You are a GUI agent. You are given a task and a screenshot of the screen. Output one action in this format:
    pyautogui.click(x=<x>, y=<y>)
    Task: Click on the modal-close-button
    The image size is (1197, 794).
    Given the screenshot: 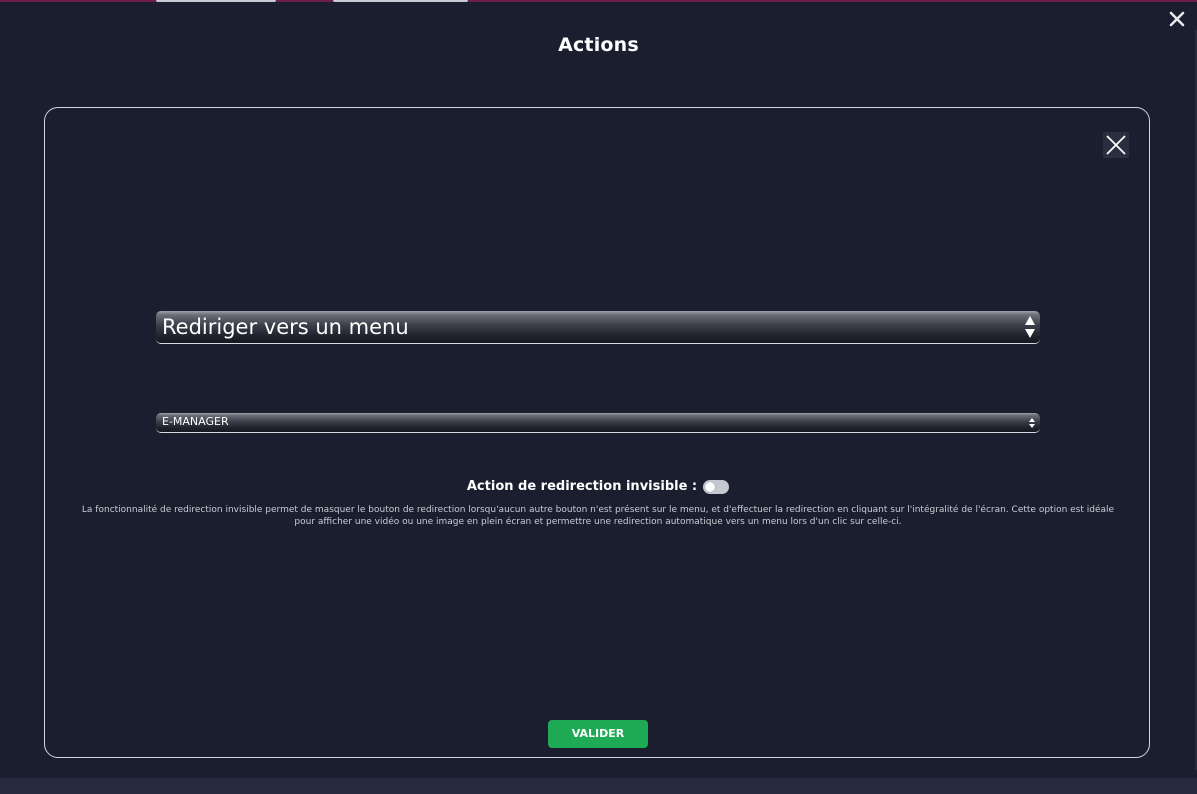 What is the action you would take?
    pyautogui.click(x=1116, y=145)
    